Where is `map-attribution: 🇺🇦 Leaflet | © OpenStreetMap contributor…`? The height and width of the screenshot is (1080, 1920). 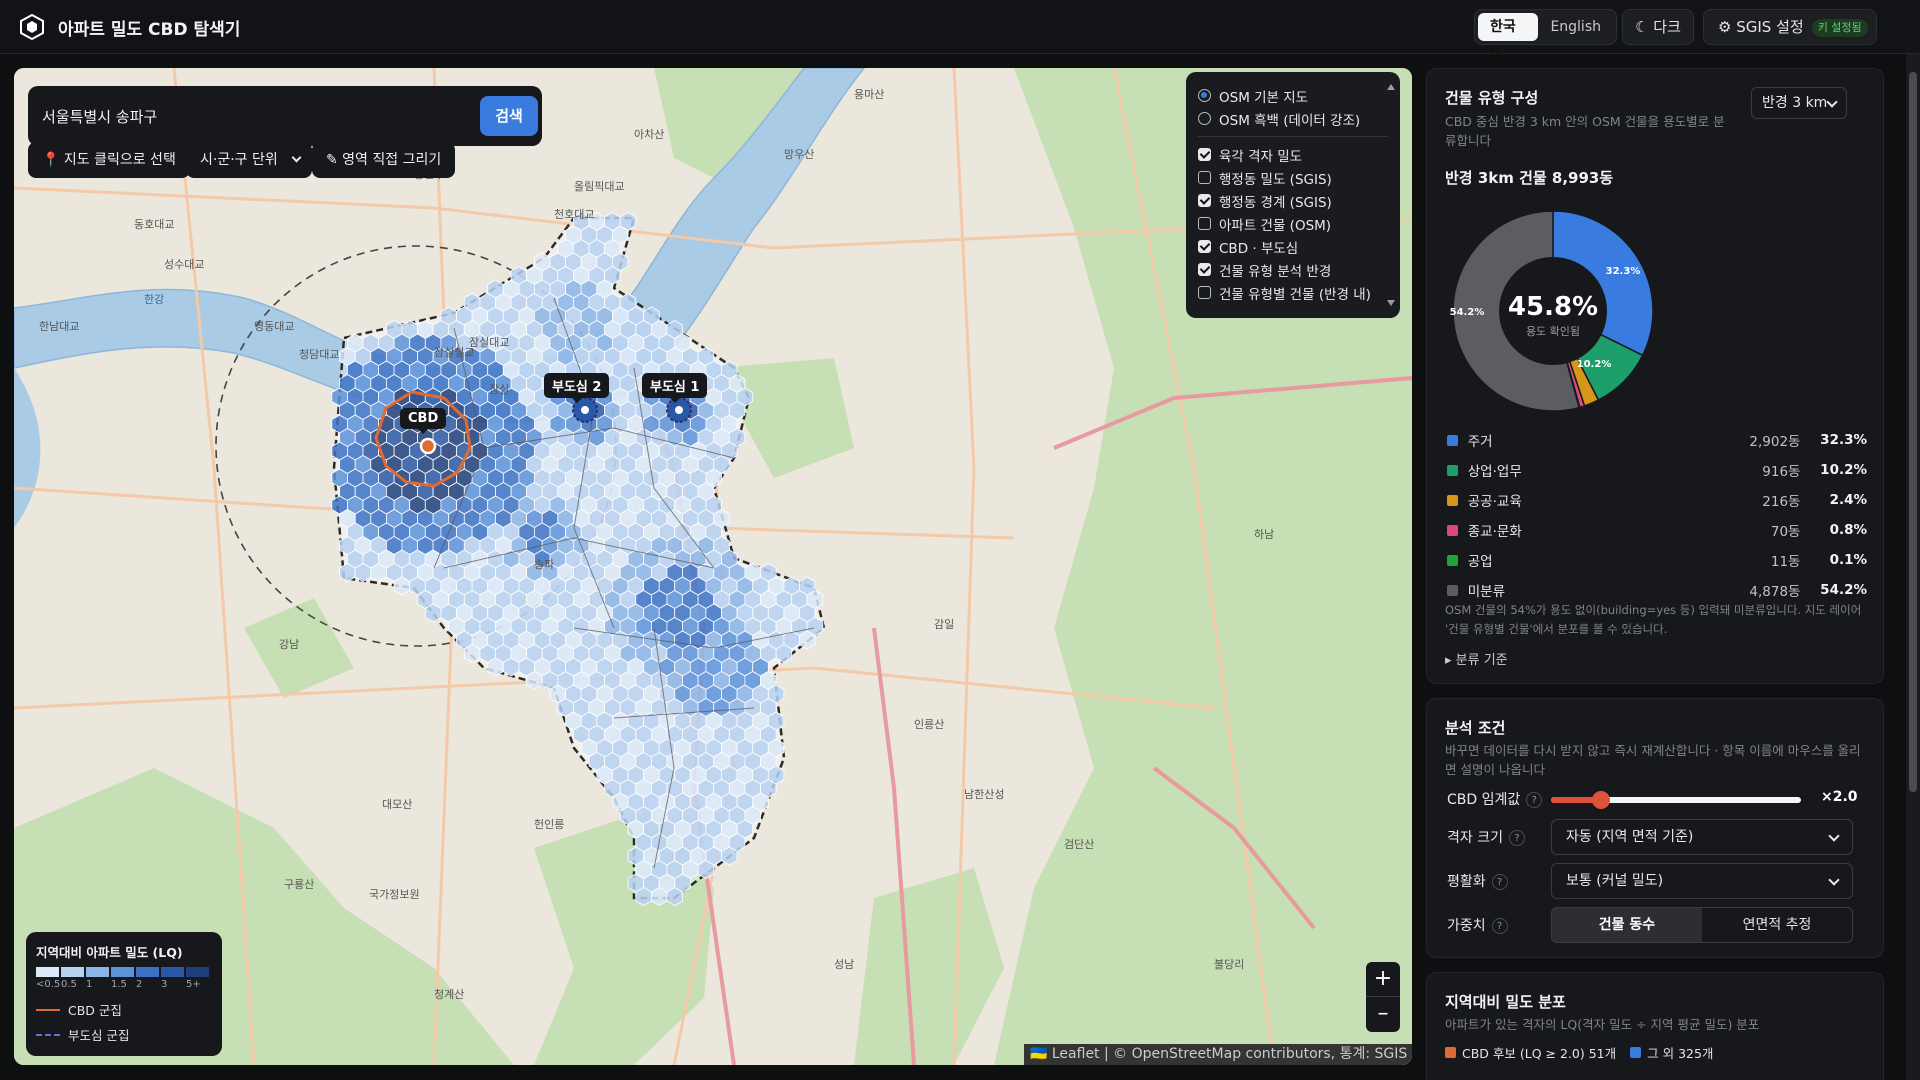
map-attribution: 🇺🇦 Leaflet | © OpenStreetMap contributor… is located at coordinates (1218, 1054).